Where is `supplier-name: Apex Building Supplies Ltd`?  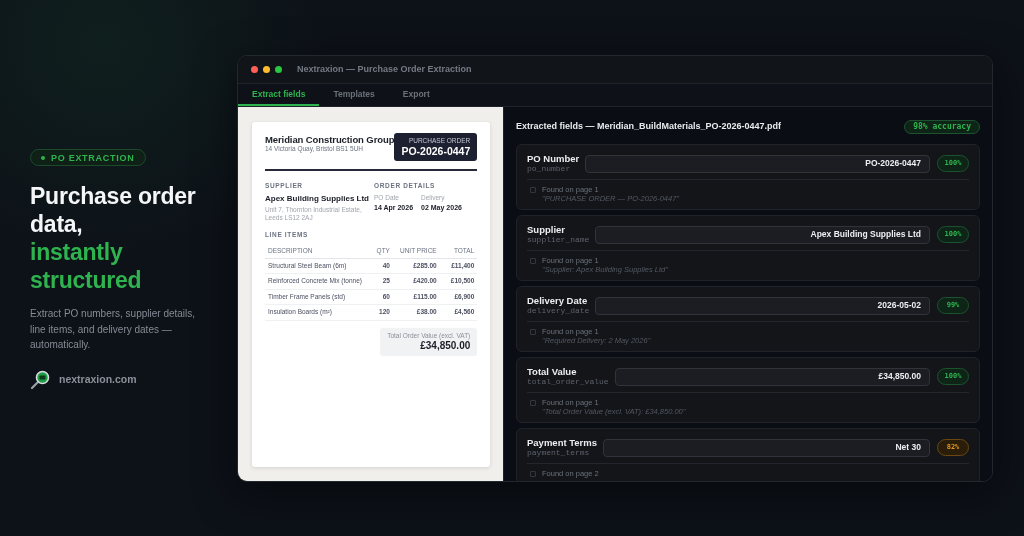 supplier-name: Apex Building Supplies Ltd is located at coordinates (317, 199).